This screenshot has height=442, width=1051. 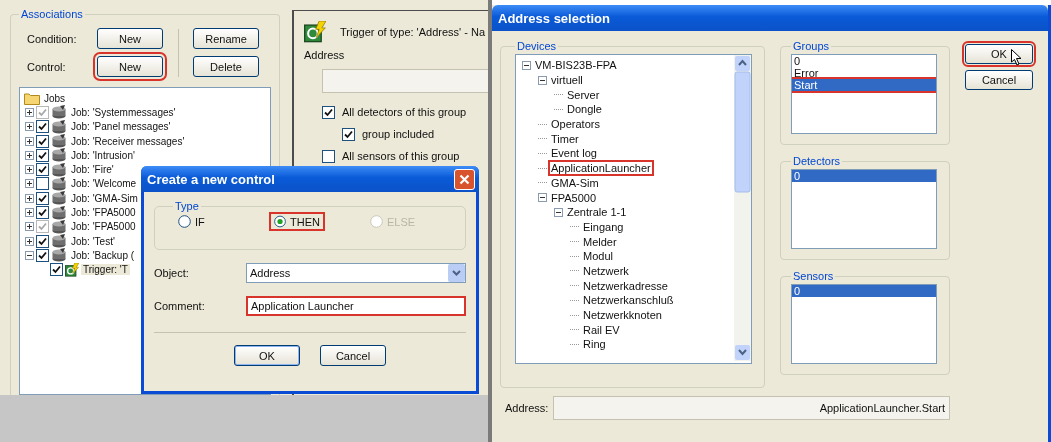 What do you see at coordinates (130, 38) in the screenshot?
I see `push-button: New` at bounding box center [130, 38].